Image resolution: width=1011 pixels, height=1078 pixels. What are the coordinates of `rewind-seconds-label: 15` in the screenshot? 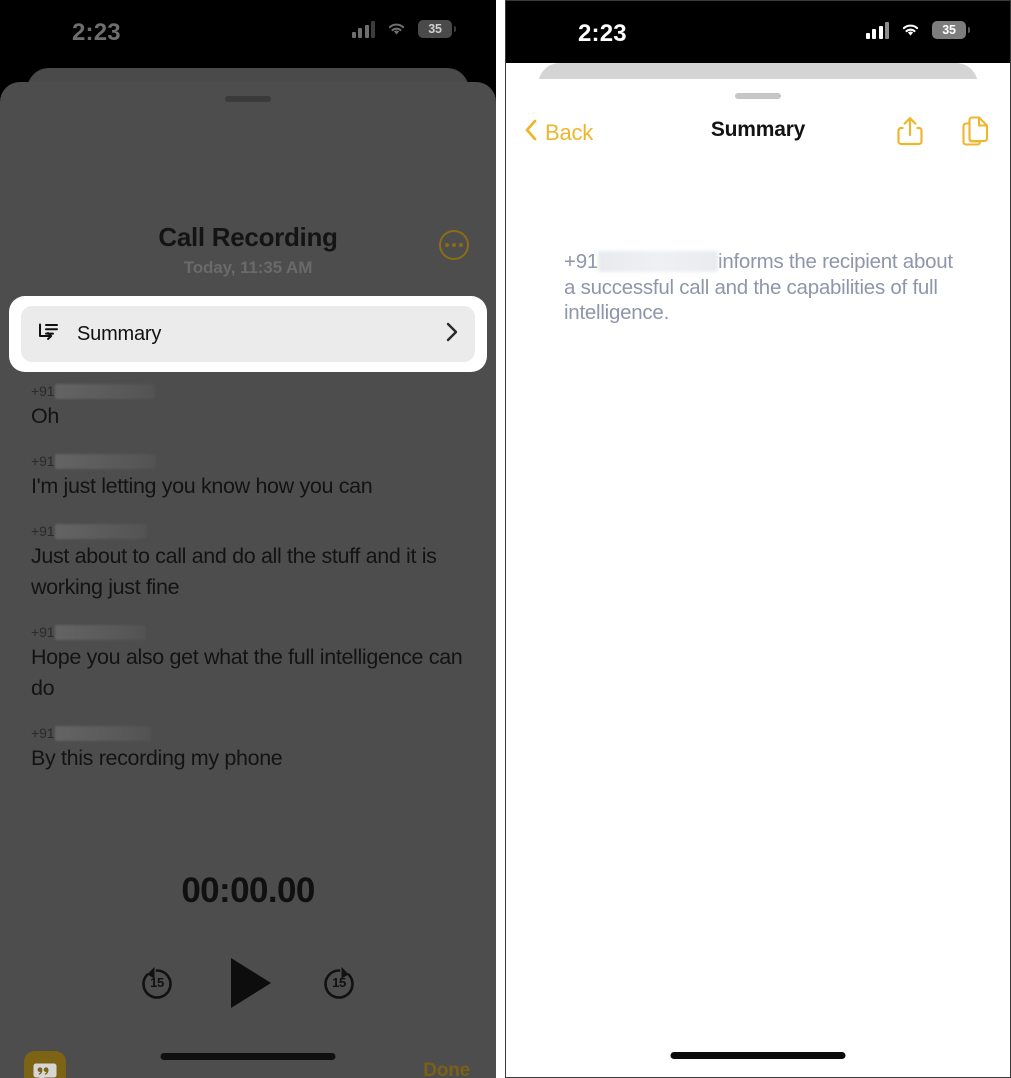 It's located at (157, 982).